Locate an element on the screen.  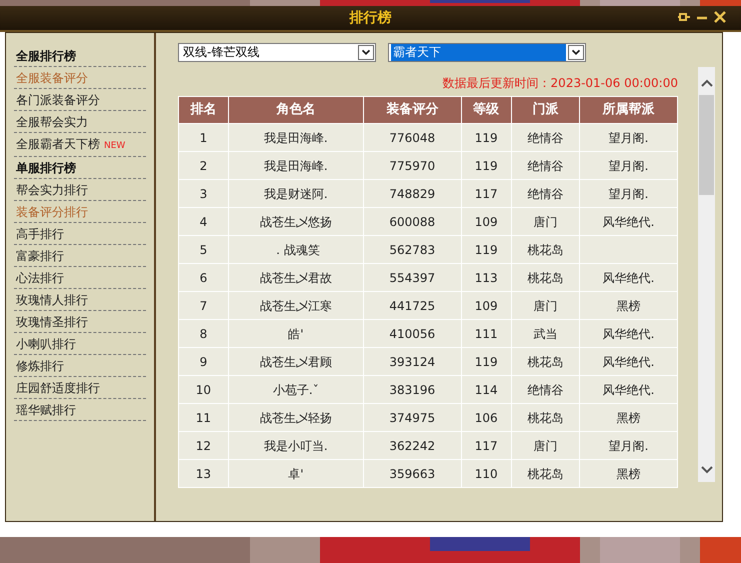
table-cell: 3 is located at coordinates (203, 194).